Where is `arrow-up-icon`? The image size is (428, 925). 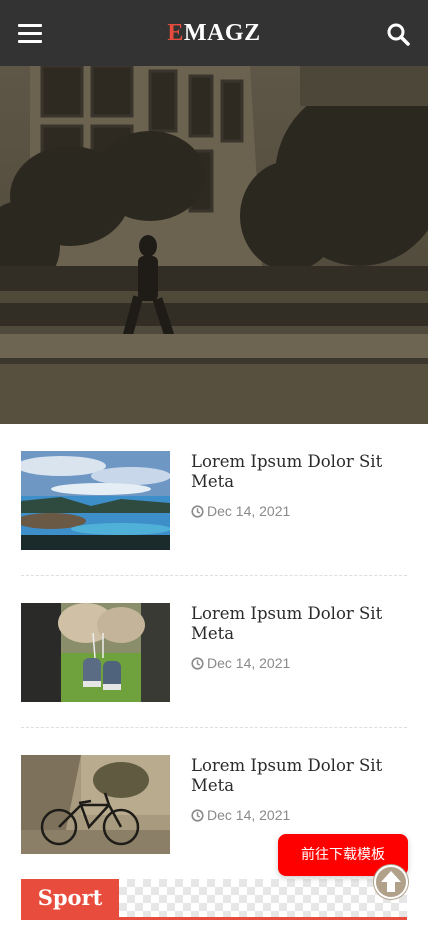 arrow-up-icon is located at coordinates (391, 882).